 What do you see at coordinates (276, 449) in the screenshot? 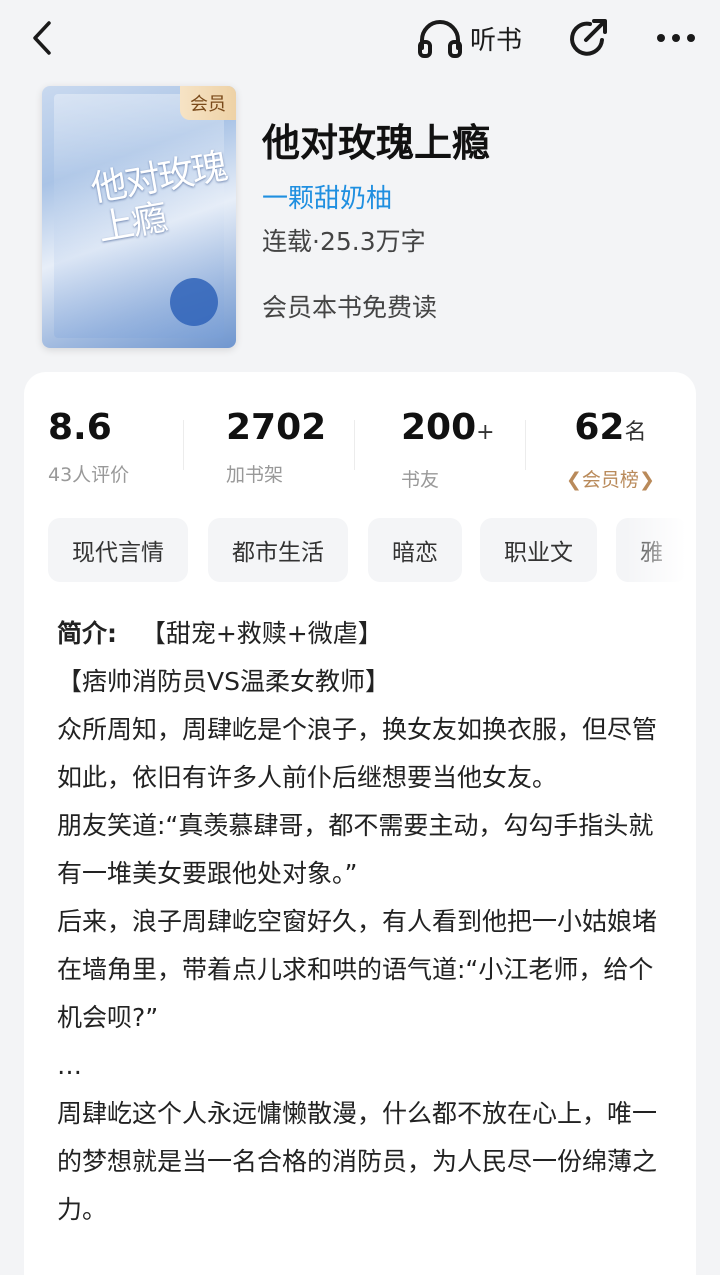
I see `stat-shelf: 2702 加书架` at bounding box center [276, 449].